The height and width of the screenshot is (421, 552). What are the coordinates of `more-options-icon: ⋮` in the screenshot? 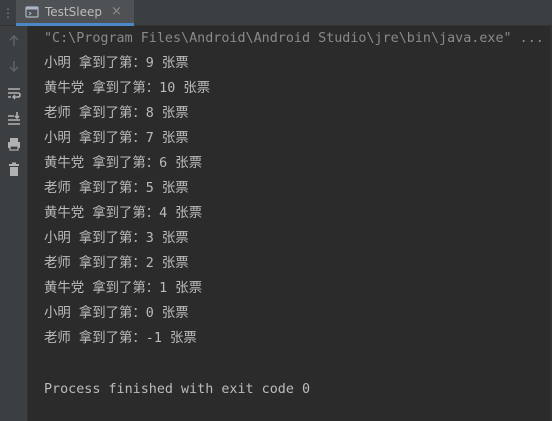 It's located at (8, 13).